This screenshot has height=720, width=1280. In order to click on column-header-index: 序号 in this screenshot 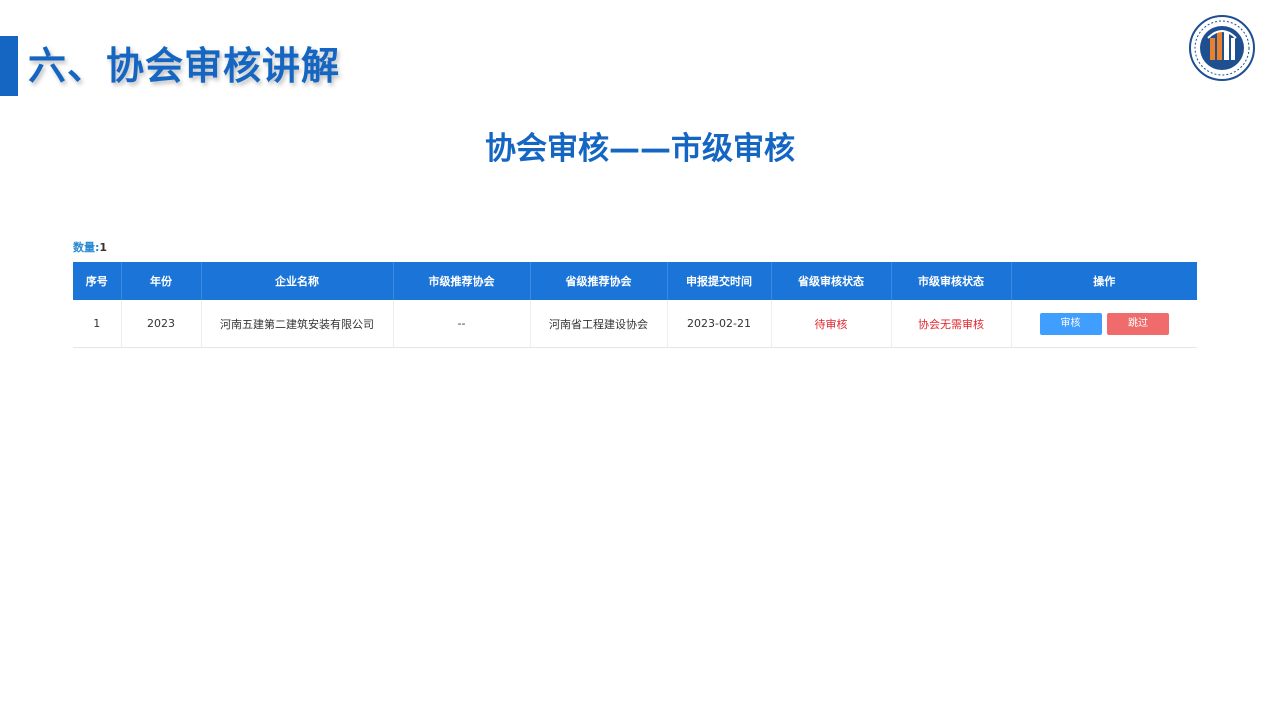, I will do `click(97, 281)`.